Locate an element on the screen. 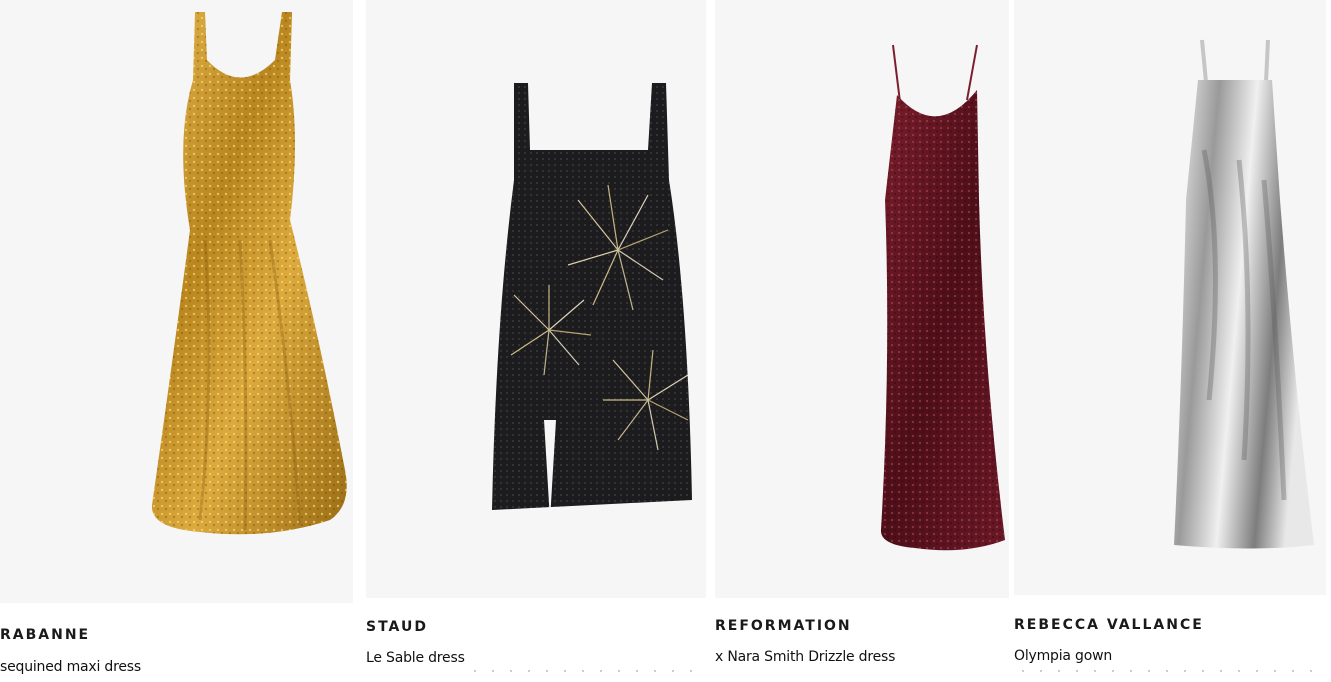 The height and width of the screenshot is (682, 1331). burgundy-sequin-slip-dress-image is located at coordinates (942, 297).